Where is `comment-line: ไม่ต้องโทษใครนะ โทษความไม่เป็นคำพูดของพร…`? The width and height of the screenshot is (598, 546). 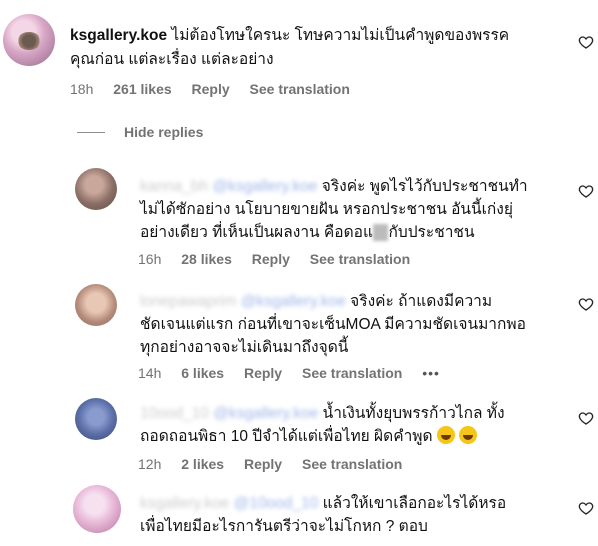 comment-line: ไม่ต้องโทษใครนะ โทษความไม่เป็นคำพูดของพร… is located at coordinates (340, 35).